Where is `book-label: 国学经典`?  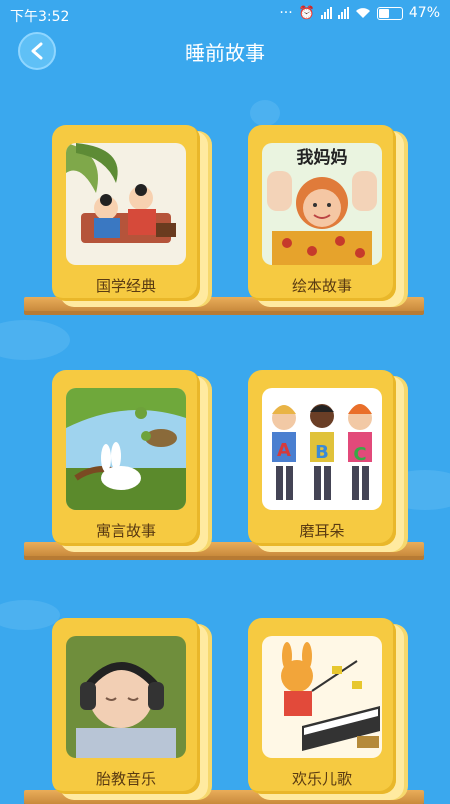
book-label: 国学经典 is located at coordinates (125, 286).